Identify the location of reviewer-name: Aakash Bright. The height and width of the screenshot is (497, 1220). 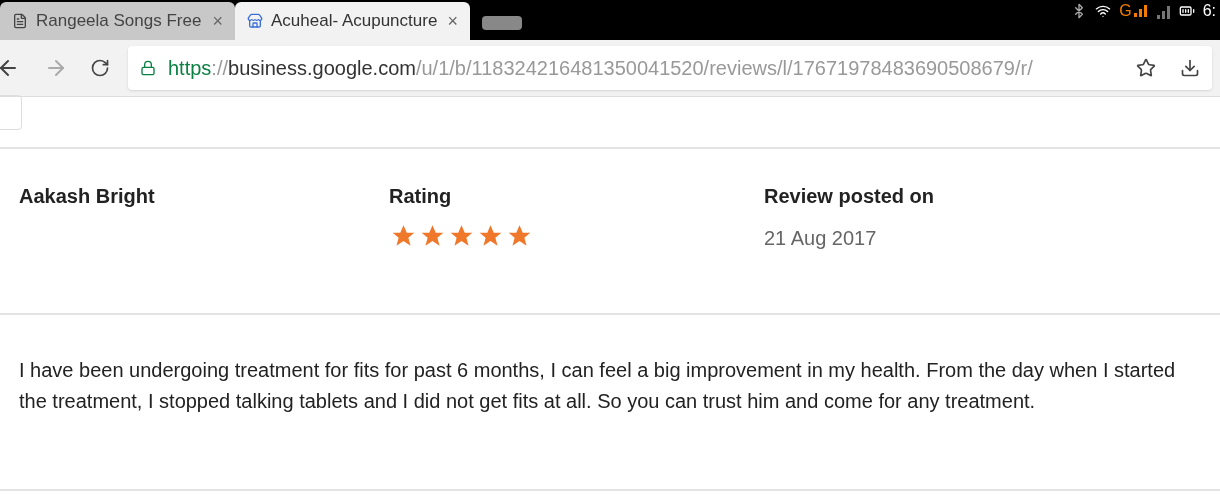
(87, 196).